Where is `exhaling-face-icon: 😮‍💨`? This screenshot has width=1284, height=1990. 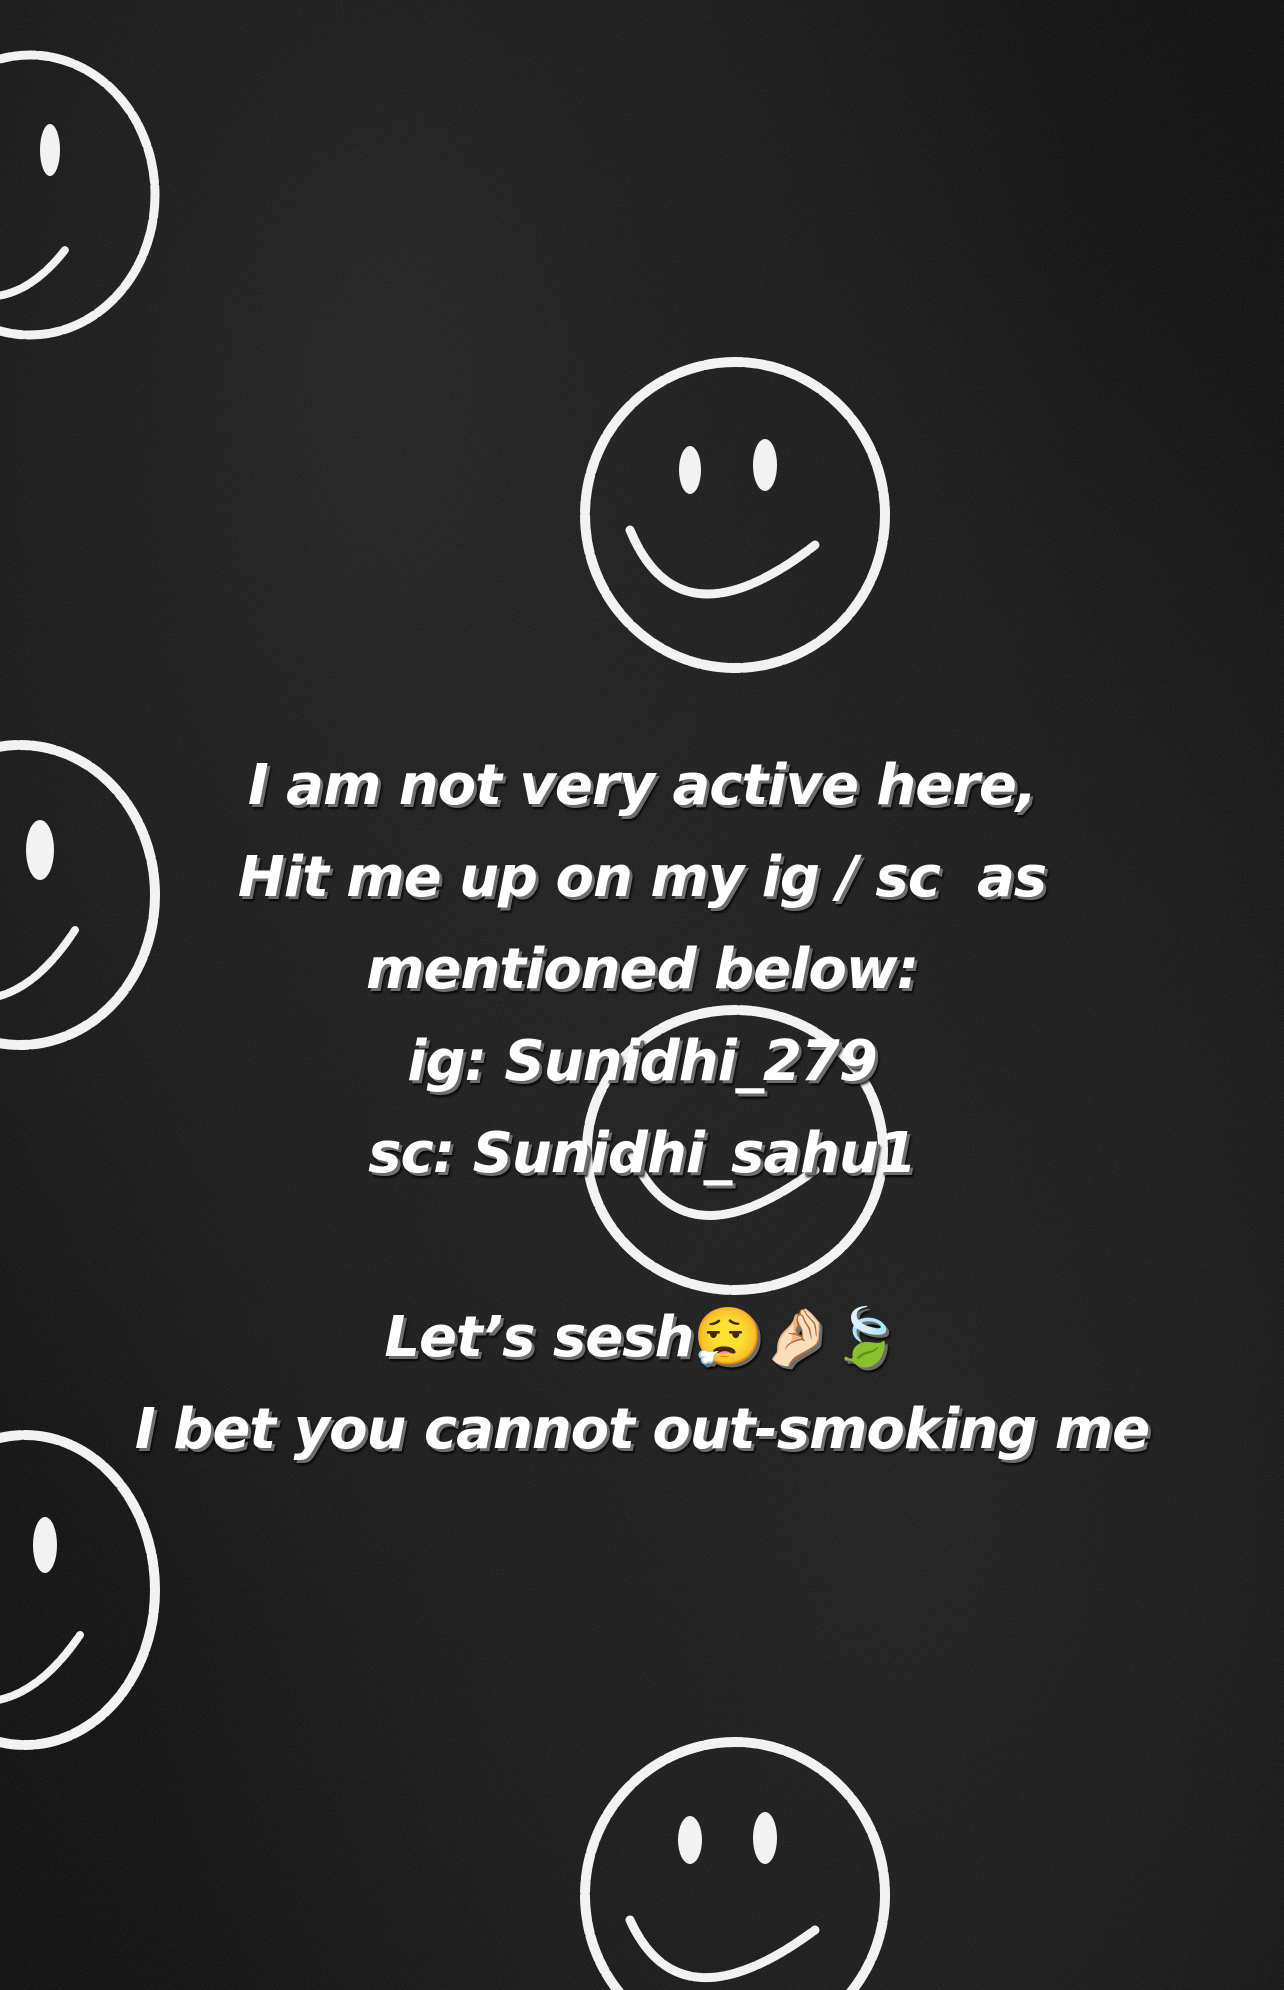 exhaling-face-icon: 😮‍💨 is located at coordinates (728, 1337).